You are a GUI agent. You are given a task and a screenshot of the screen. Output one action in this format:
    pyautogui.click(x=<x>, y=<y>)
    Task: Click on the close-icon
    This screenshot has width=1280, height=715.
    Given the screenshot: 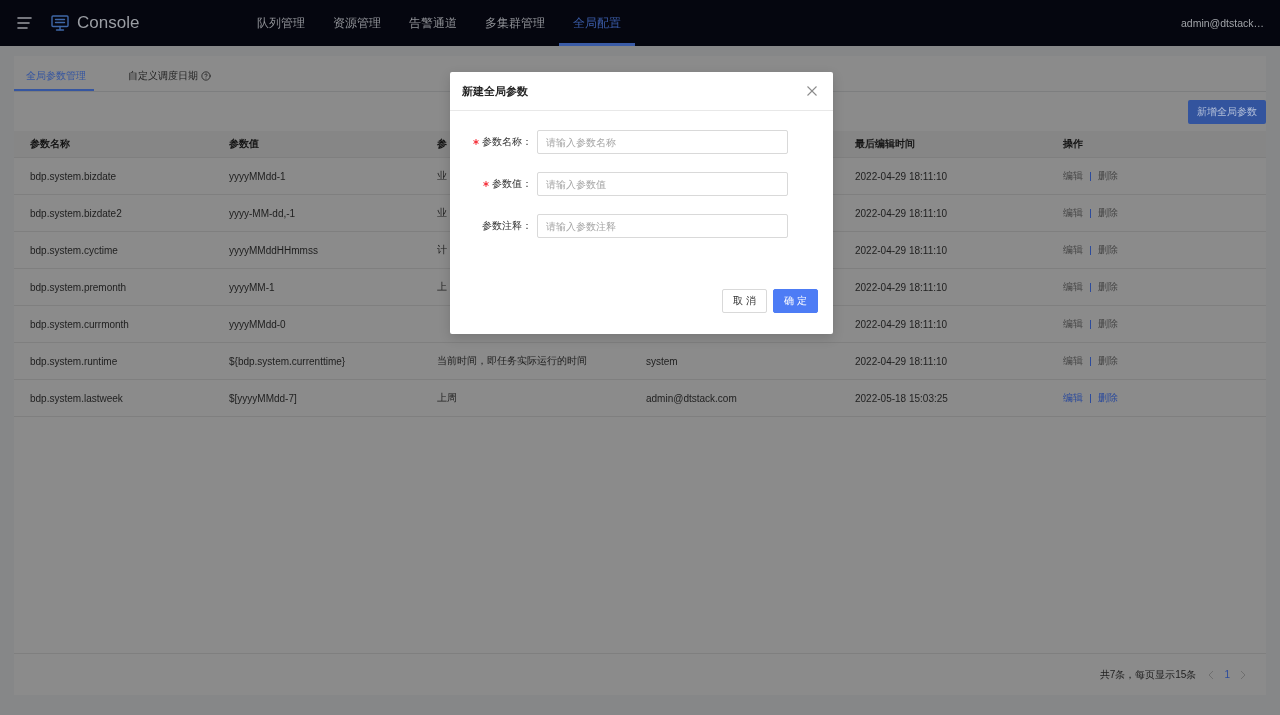 What is the action you would take?
    pyautogui.click(x=812, y=91)
    